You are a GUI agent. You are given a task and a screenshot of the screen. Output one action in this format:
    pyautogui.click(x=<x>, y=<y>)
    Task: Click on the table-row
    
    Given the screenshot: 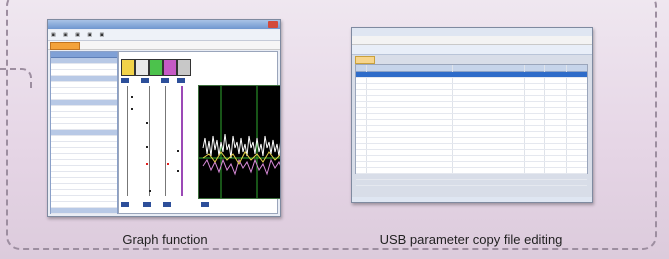 What is the action you would take?
    pyautogui.click(x=471, y=183)
    